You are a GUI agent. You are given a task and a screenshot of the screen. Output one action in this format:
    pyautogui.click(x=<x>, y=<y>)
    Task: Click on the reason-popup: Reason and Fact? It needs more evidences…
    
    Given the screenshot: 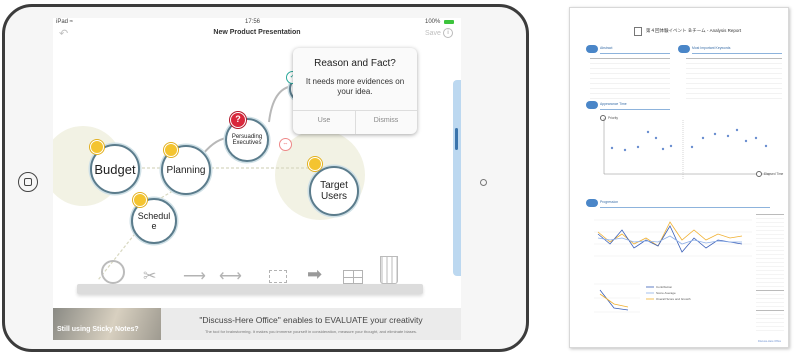 What is the action you would take?
    pyautogui.click(x=355, y=91)
    